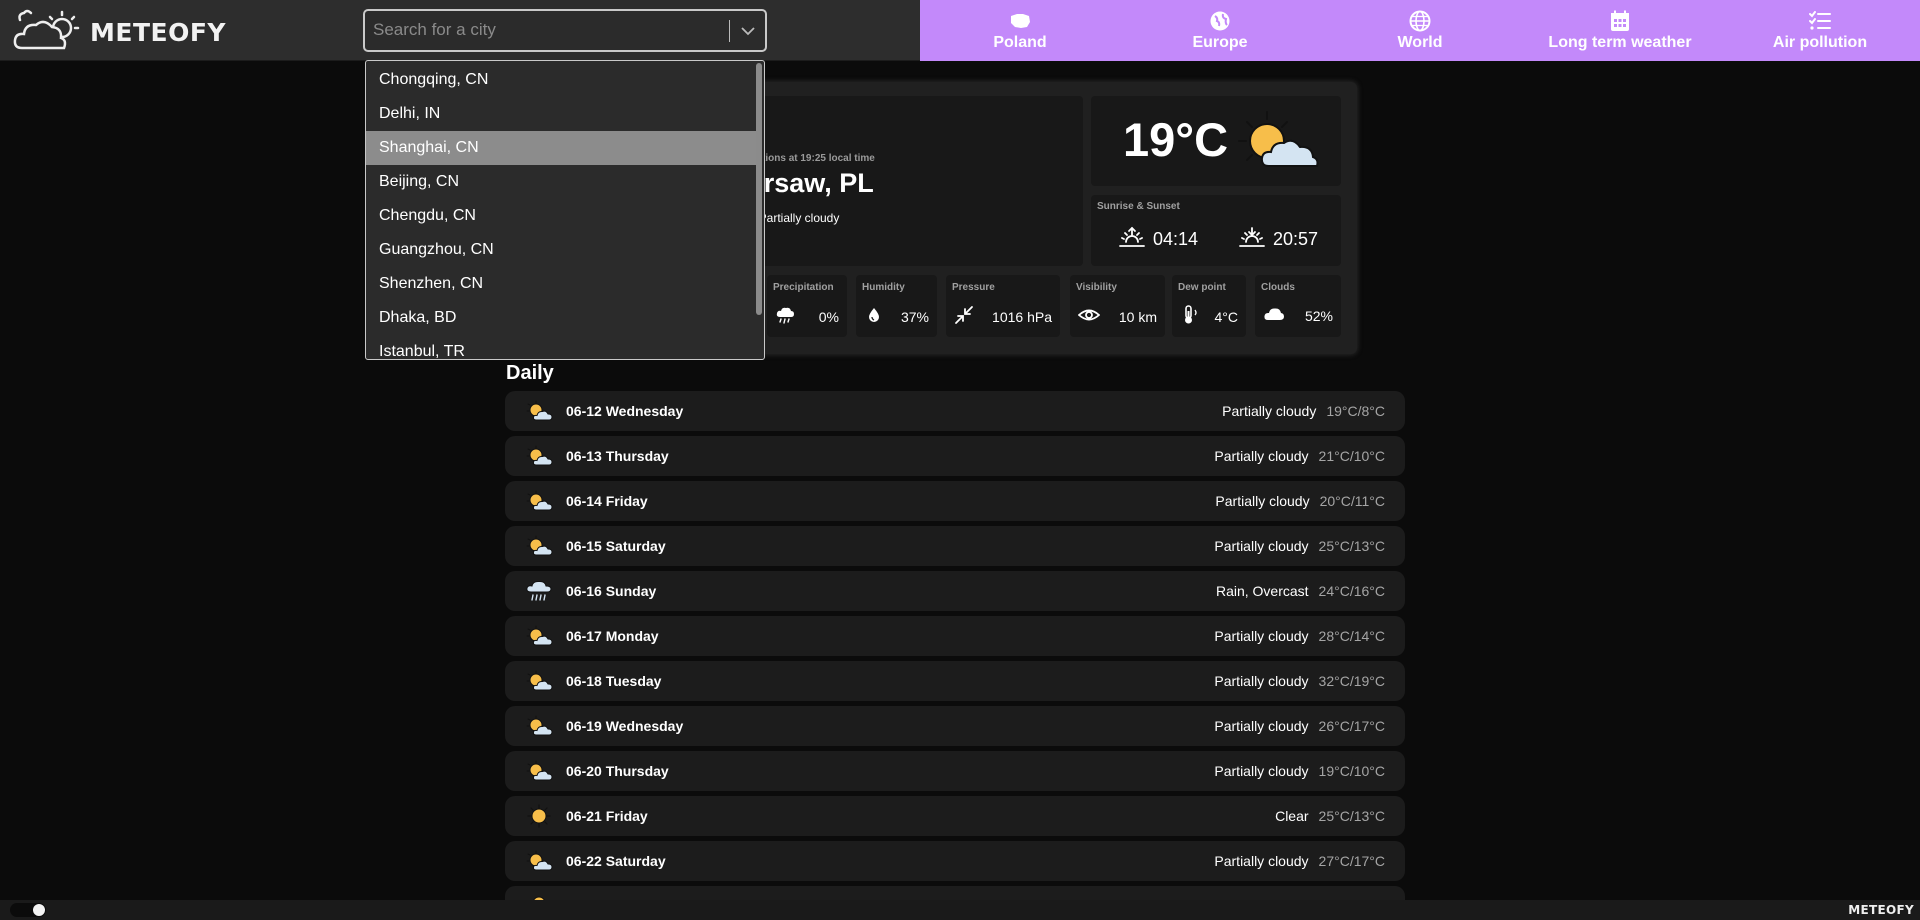 Image resolution: width=1920 pixels, height=920 pixels. Describe the element at coordinates (158, 32) in the screenshot. I see `brand-name: METEOFY` at that location.